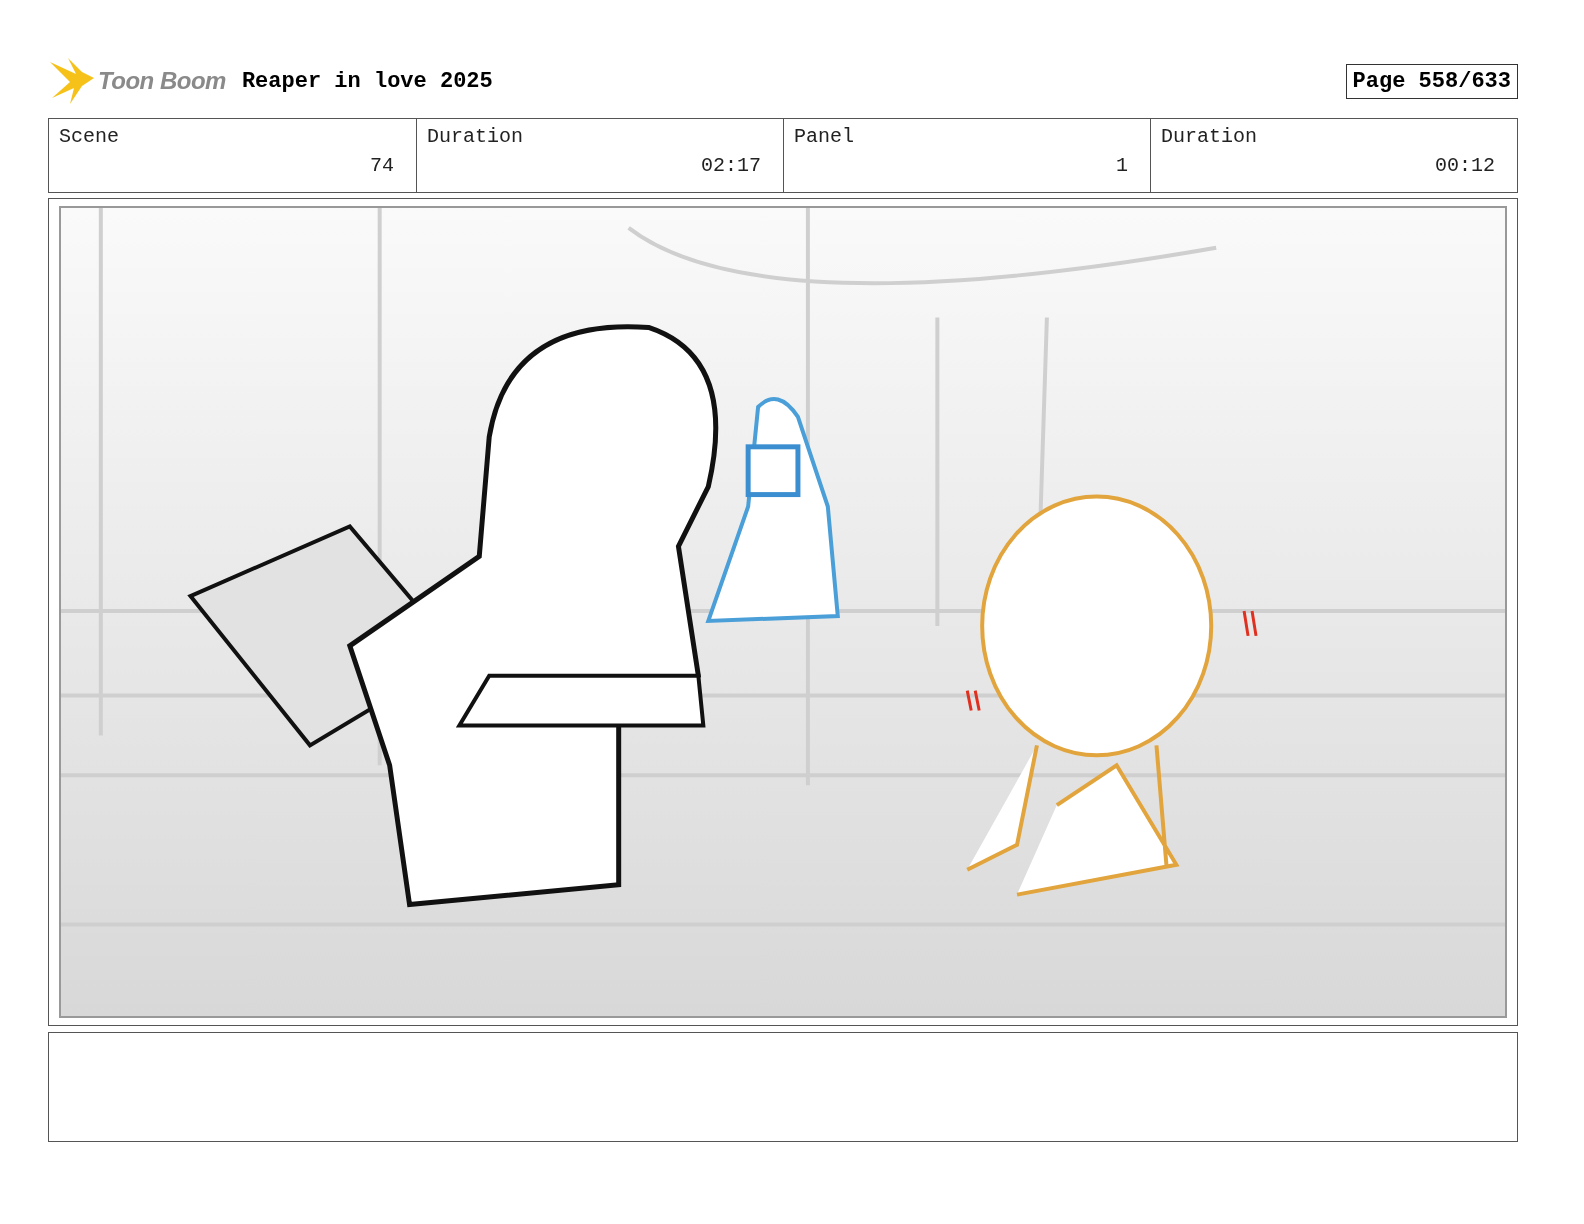  What do you see at coordinates (1122, 165) in the screenshot?
I see `field-value: 1` at bounding box center [1122, 165].